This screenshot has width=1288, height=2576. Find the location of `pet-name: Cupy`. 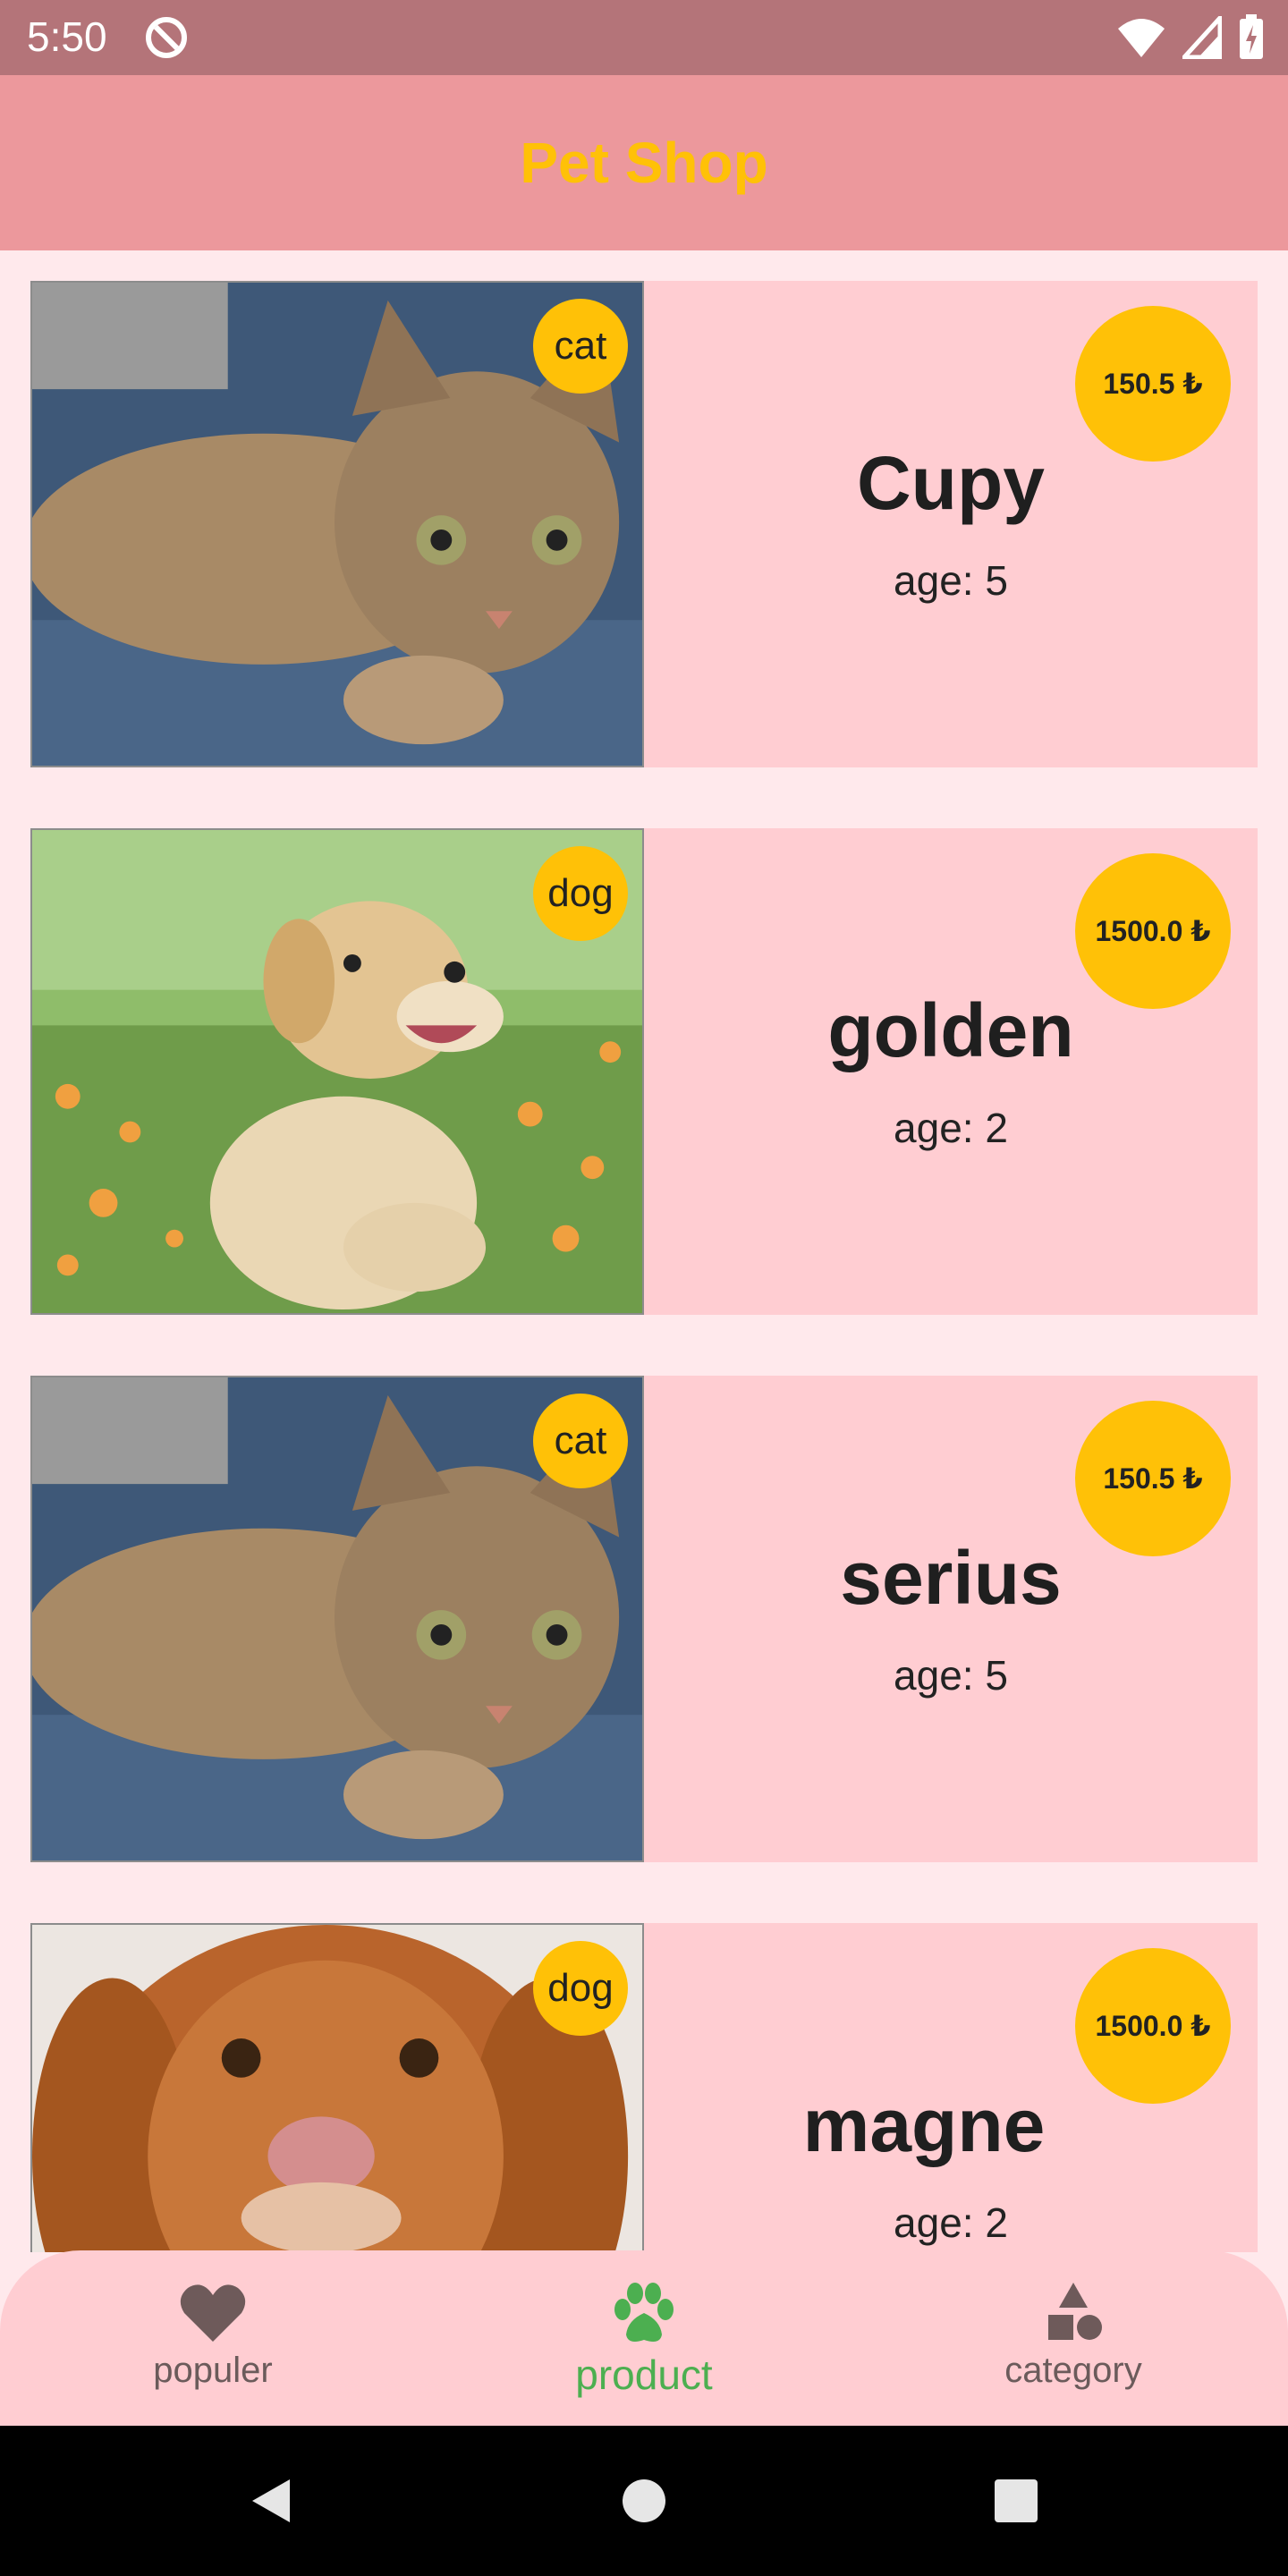

pet-name: Cupy is located at coordinates (951, 483).